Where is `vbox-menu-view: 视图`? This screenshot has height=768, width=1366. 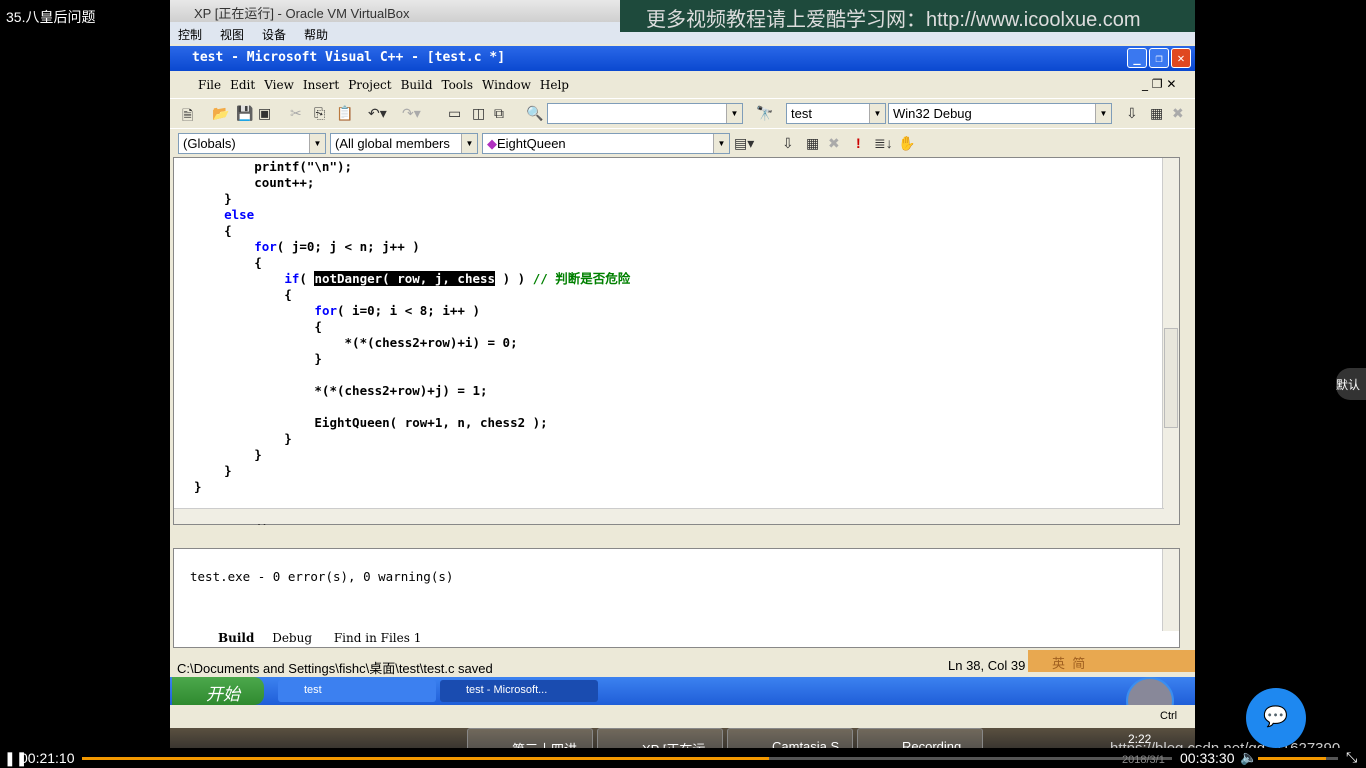 vbox-menu-view: 视图 is located at coordinates (232, 35).